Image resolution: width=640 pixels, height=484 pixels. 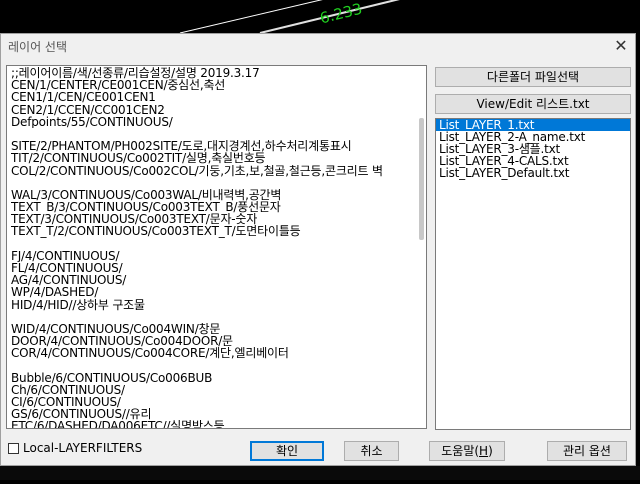 I want to click on local-layerfilters-label: Local-LAYERFILTERS, so click(x=83, y=448).